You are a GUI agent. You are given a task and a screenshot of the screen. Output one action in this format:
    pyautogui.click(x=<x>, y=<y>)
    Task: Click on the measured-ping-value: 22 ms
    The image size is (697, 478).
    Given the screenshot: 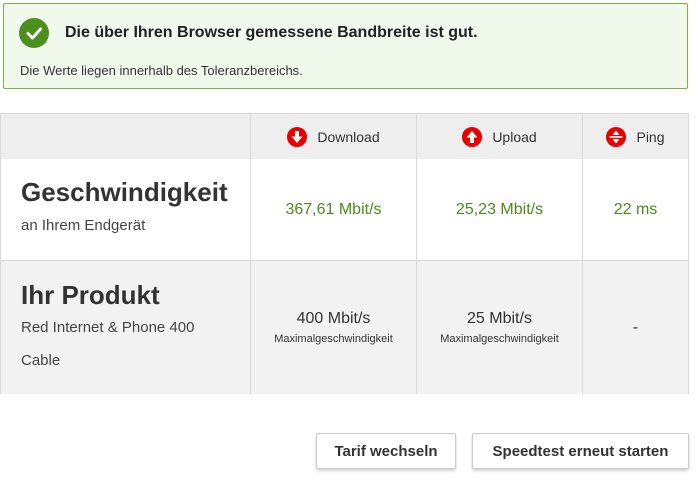 What is the action you would take?
    pyautogui.click(x=635, y=209)
    